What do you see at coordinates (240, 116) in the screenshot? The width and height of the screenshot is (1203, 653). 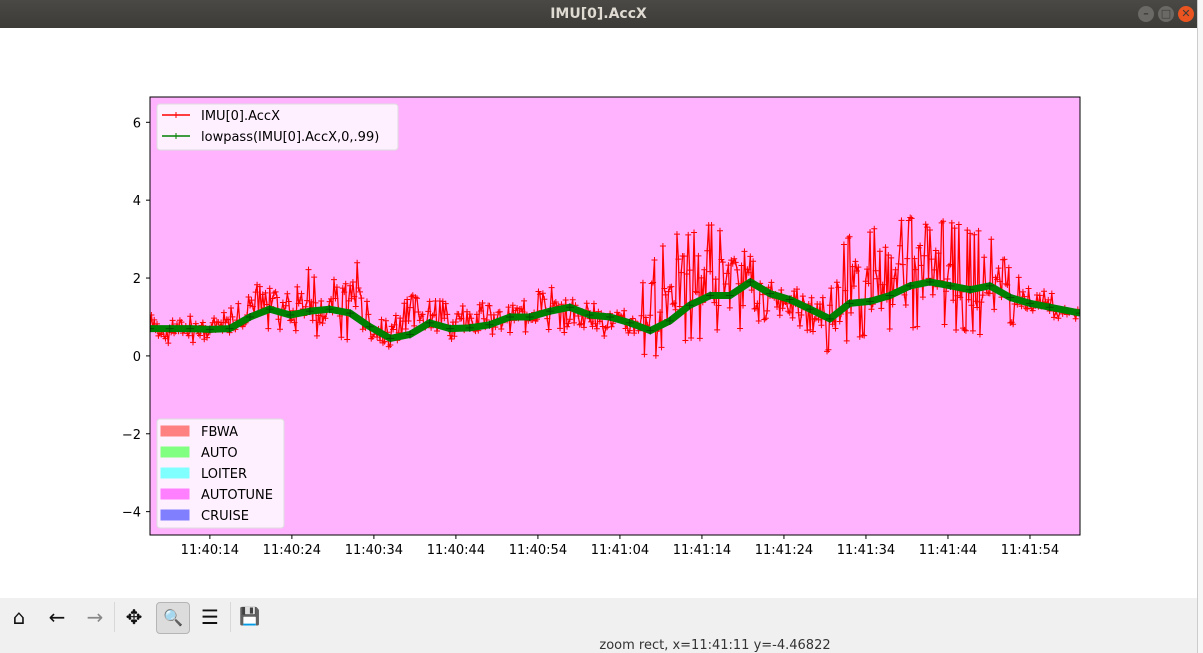 I see `legend-label: IMU[0].AccX` at bounding box center [240, 116].